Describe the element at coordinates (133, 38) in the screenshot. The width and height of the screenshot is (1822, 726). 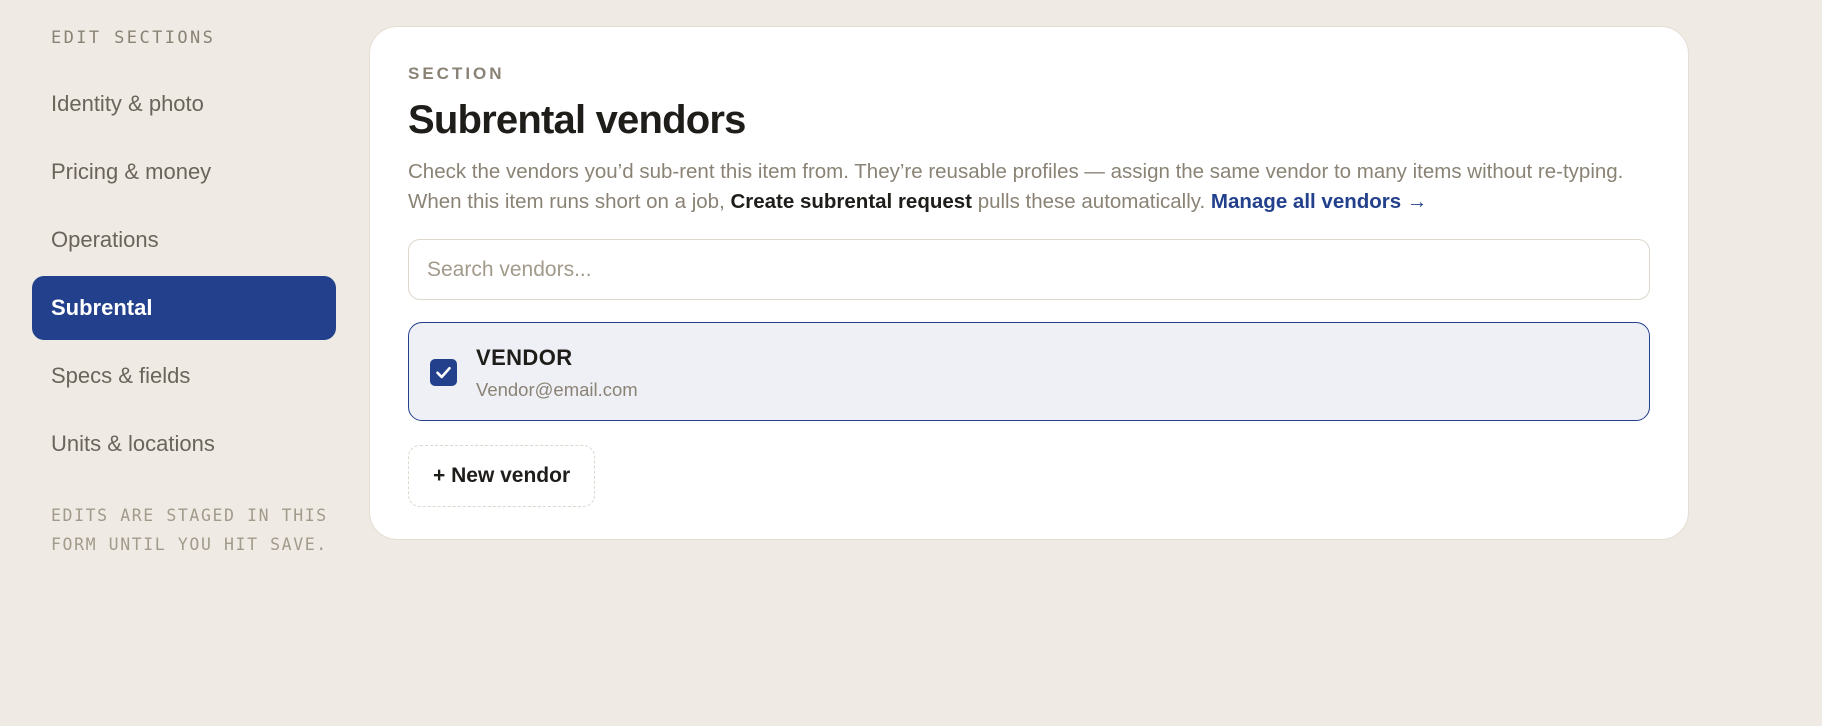
I see `sidebar-heading: EDIT SECTIONS` at that location.